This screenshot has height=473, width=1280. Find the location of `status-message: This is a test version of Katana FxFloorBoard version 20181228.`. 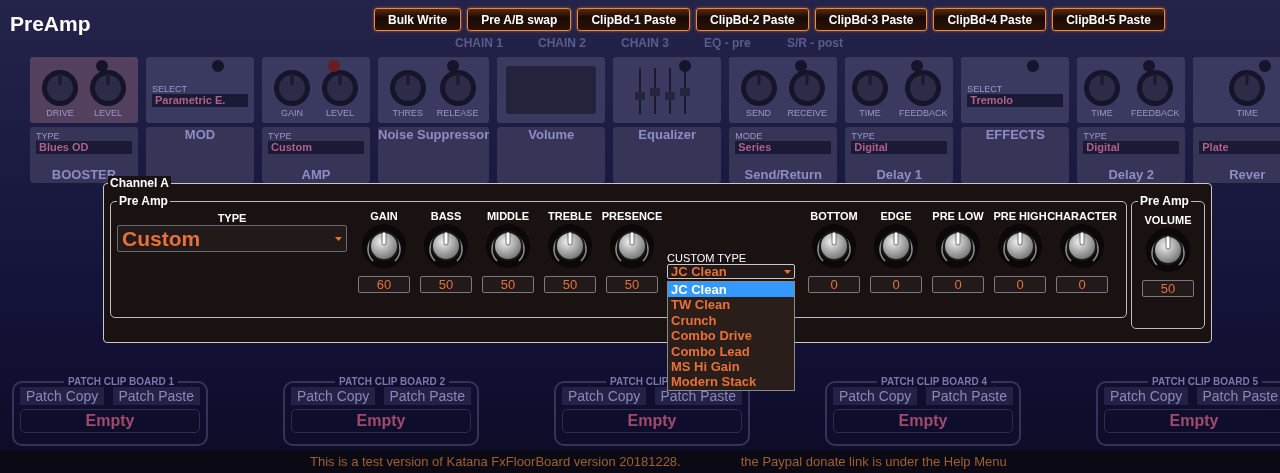

status-message: This is a test version of Katana FxFloorBoard version 20181228. is located at coordinates (495, 461).